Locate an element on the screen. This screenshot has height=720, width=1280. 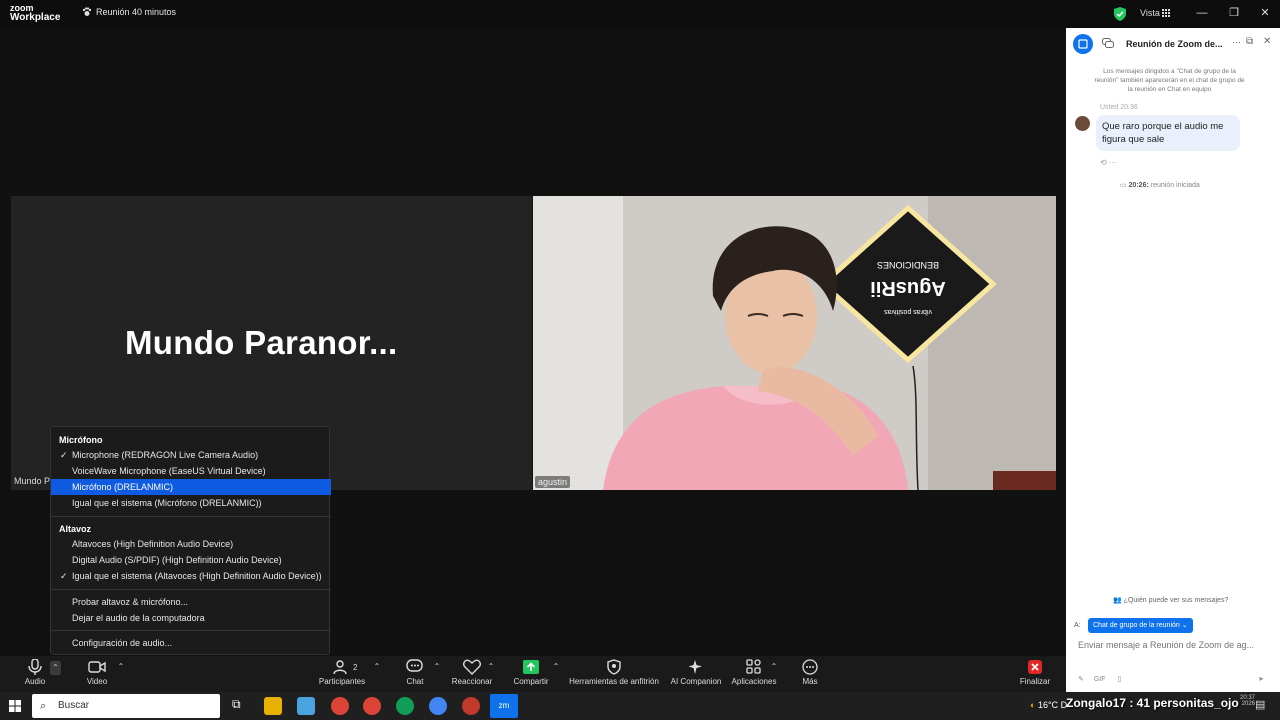
shield-icon is located at coordinates (1120, 14).